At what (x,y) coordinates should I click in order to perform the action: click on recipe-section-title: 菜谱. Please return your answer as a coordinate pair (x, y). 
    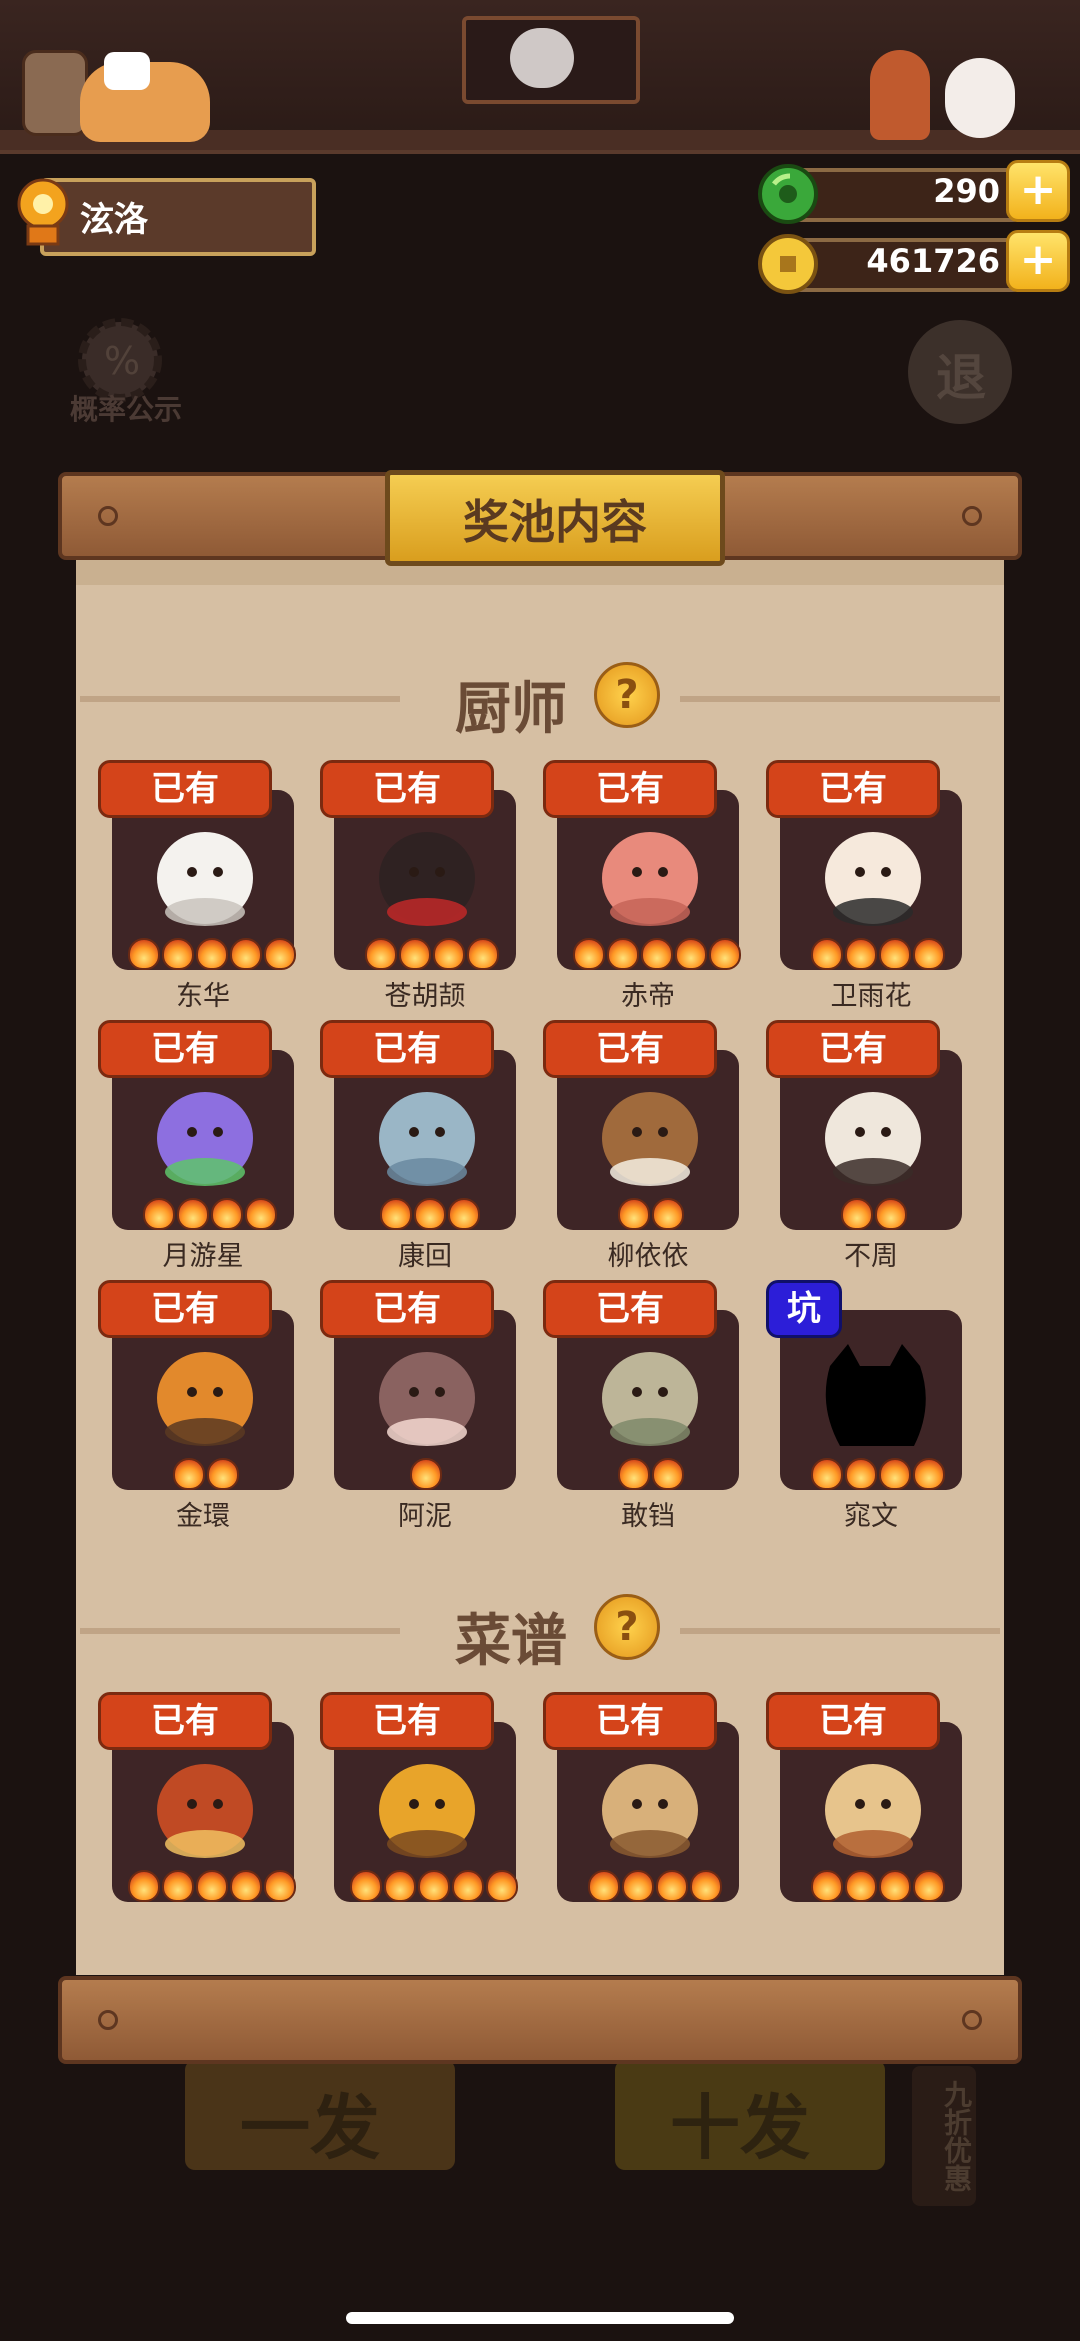
    Looking at the image, I should click on (511, 1641).